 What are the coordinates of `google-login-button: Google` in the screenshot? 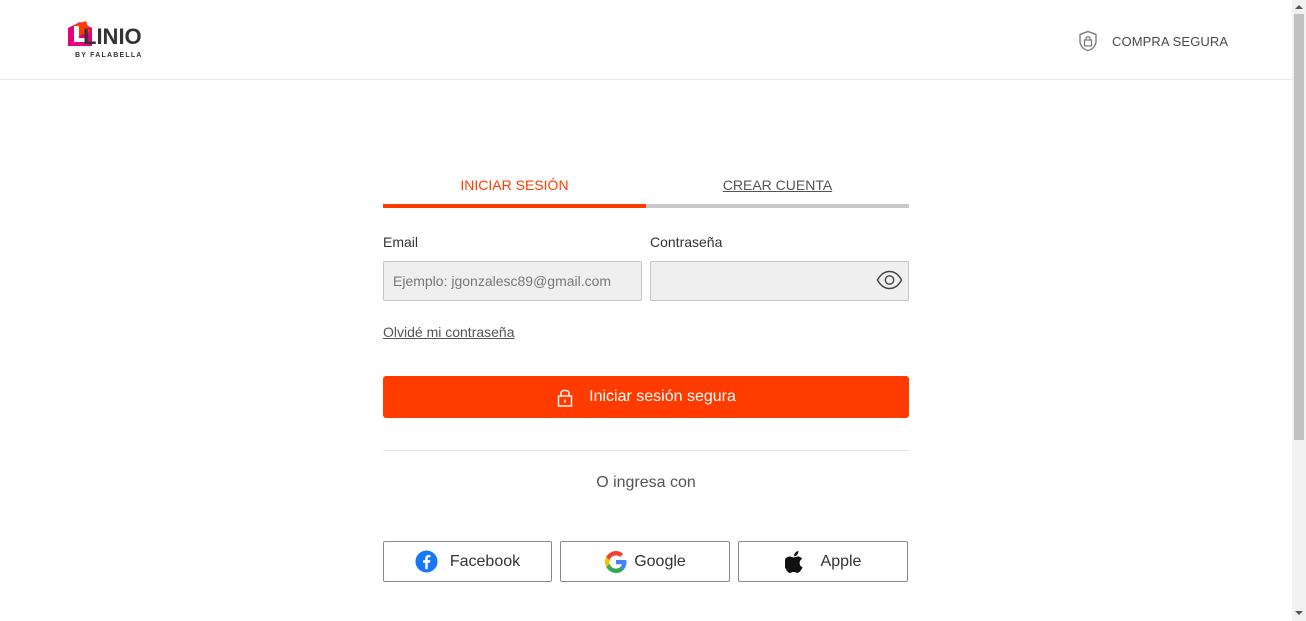 It's located at (645, 561).